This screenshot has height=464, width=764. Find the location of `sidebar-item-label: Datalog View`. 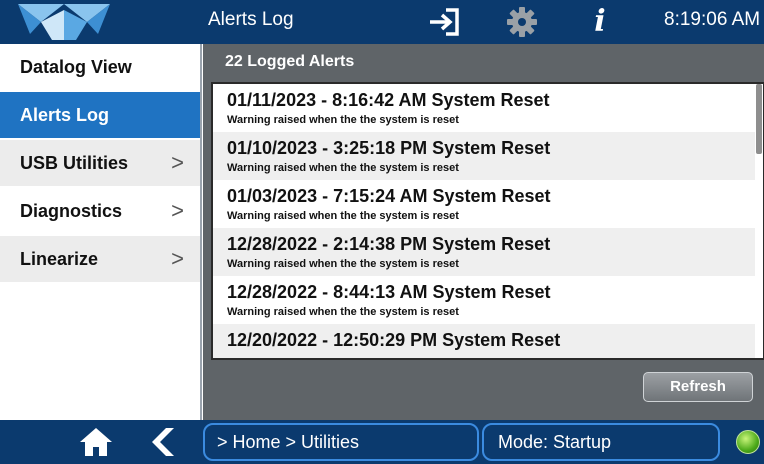

sidebar-item-label: Datalog View is located at coordinates (76, 67).